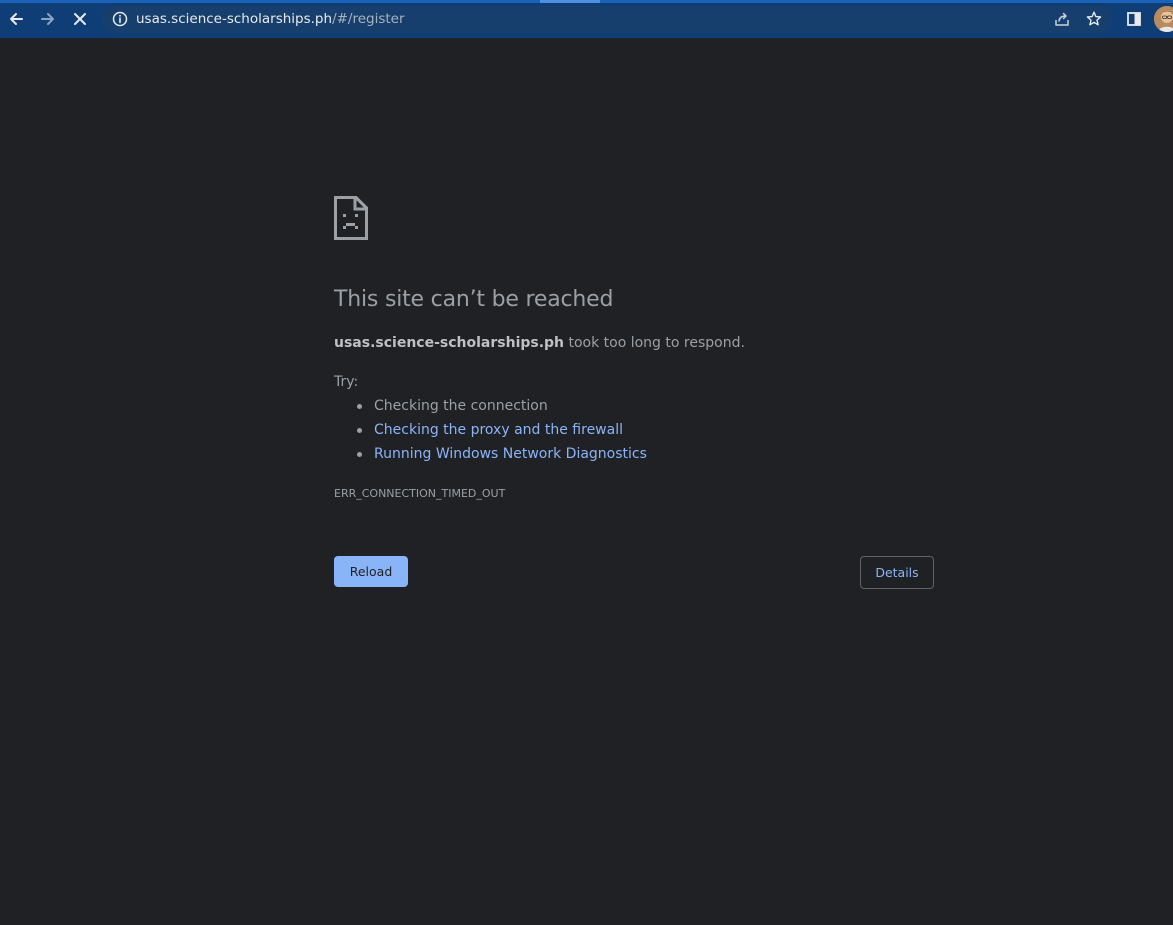 The width and height of the screenshot is (1173, 925). What do you see at coordinates (120, 19) in the screenshot?
I see `info-icon` at bounding box center [120, 19].